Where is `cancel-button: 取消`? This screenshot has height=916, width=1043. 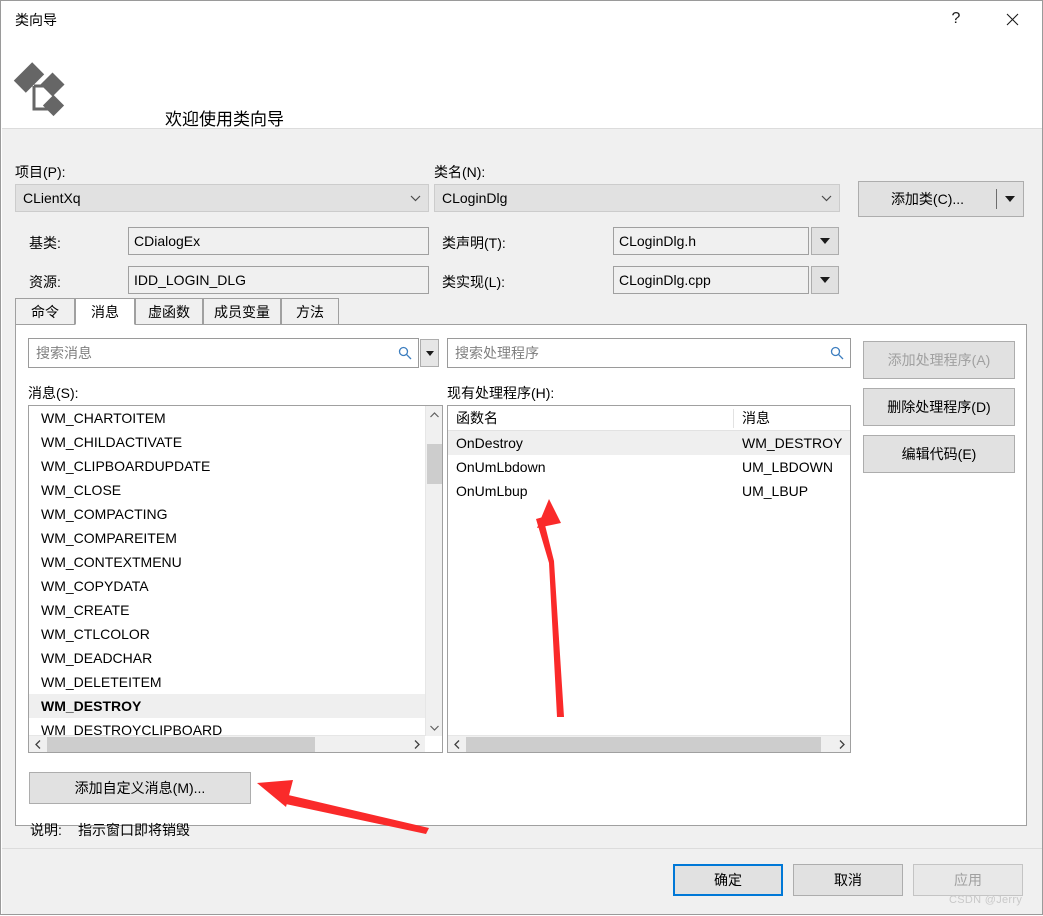 cancel-button: 取消 is located at coordinates (848, 880).